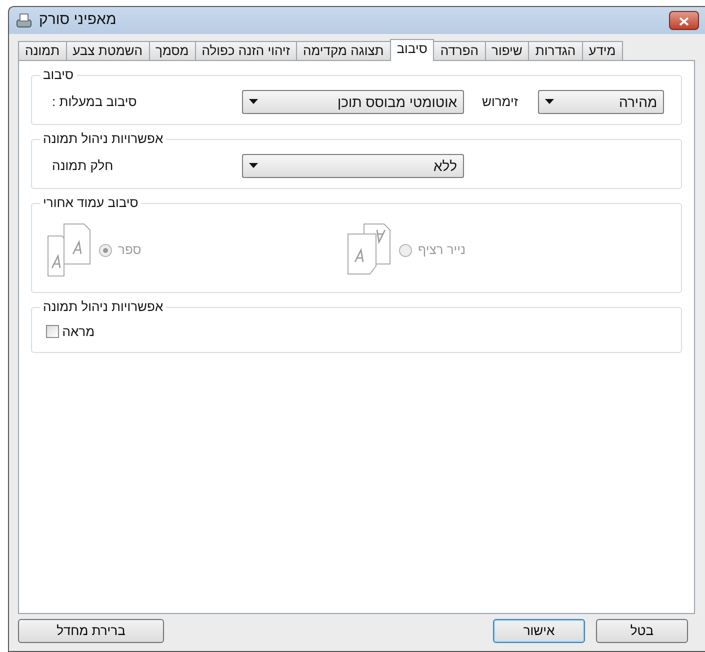 Image resolution: width=705 pixels, height=652 pixels. I want to click on field-label: חלק תמונה, so click(82, 166).